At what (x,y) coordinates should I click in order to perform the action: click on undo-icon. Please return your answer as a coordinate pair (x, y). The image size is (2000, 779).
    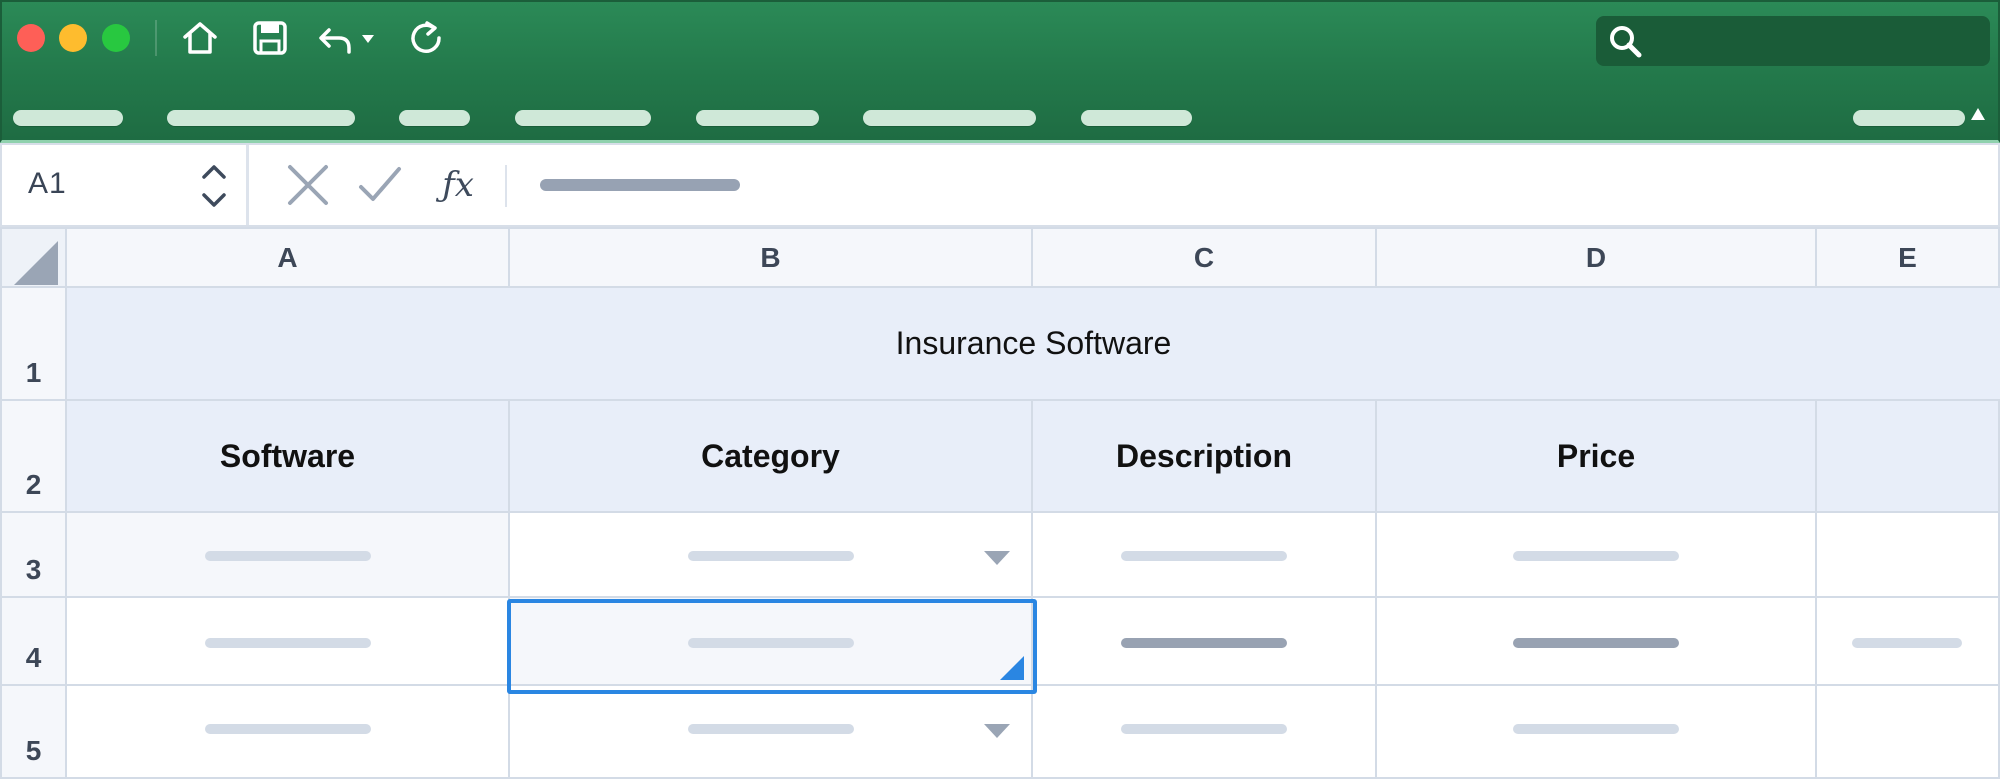
    Looking at the image, I should click on (348, 38).